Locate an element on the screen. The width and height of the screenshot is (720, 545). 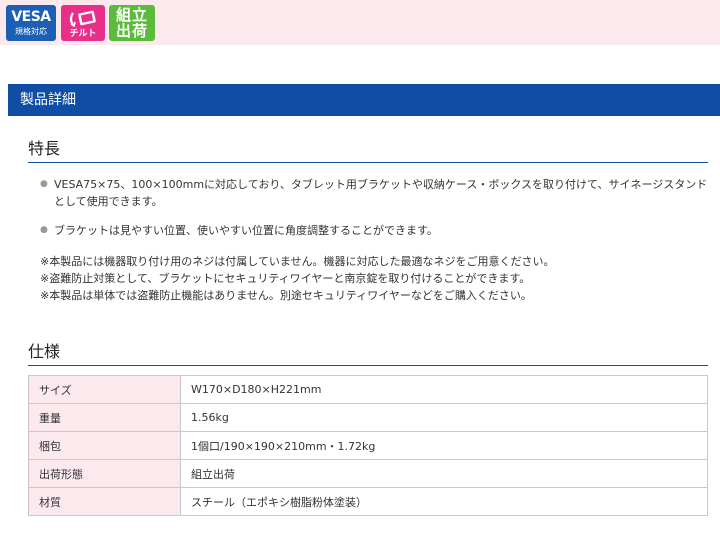
tilt-badge: チルト is located at coordinates (83, 23).